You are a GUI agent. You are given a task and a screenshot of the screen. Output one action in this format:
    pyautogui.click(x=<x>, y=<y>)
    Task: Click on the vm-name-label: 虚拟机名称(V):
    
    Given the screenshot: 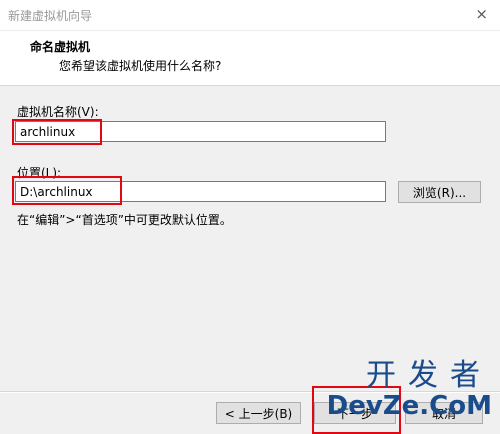 What is the action you would take?
    pyautogui.click(x=58, y=112)
    